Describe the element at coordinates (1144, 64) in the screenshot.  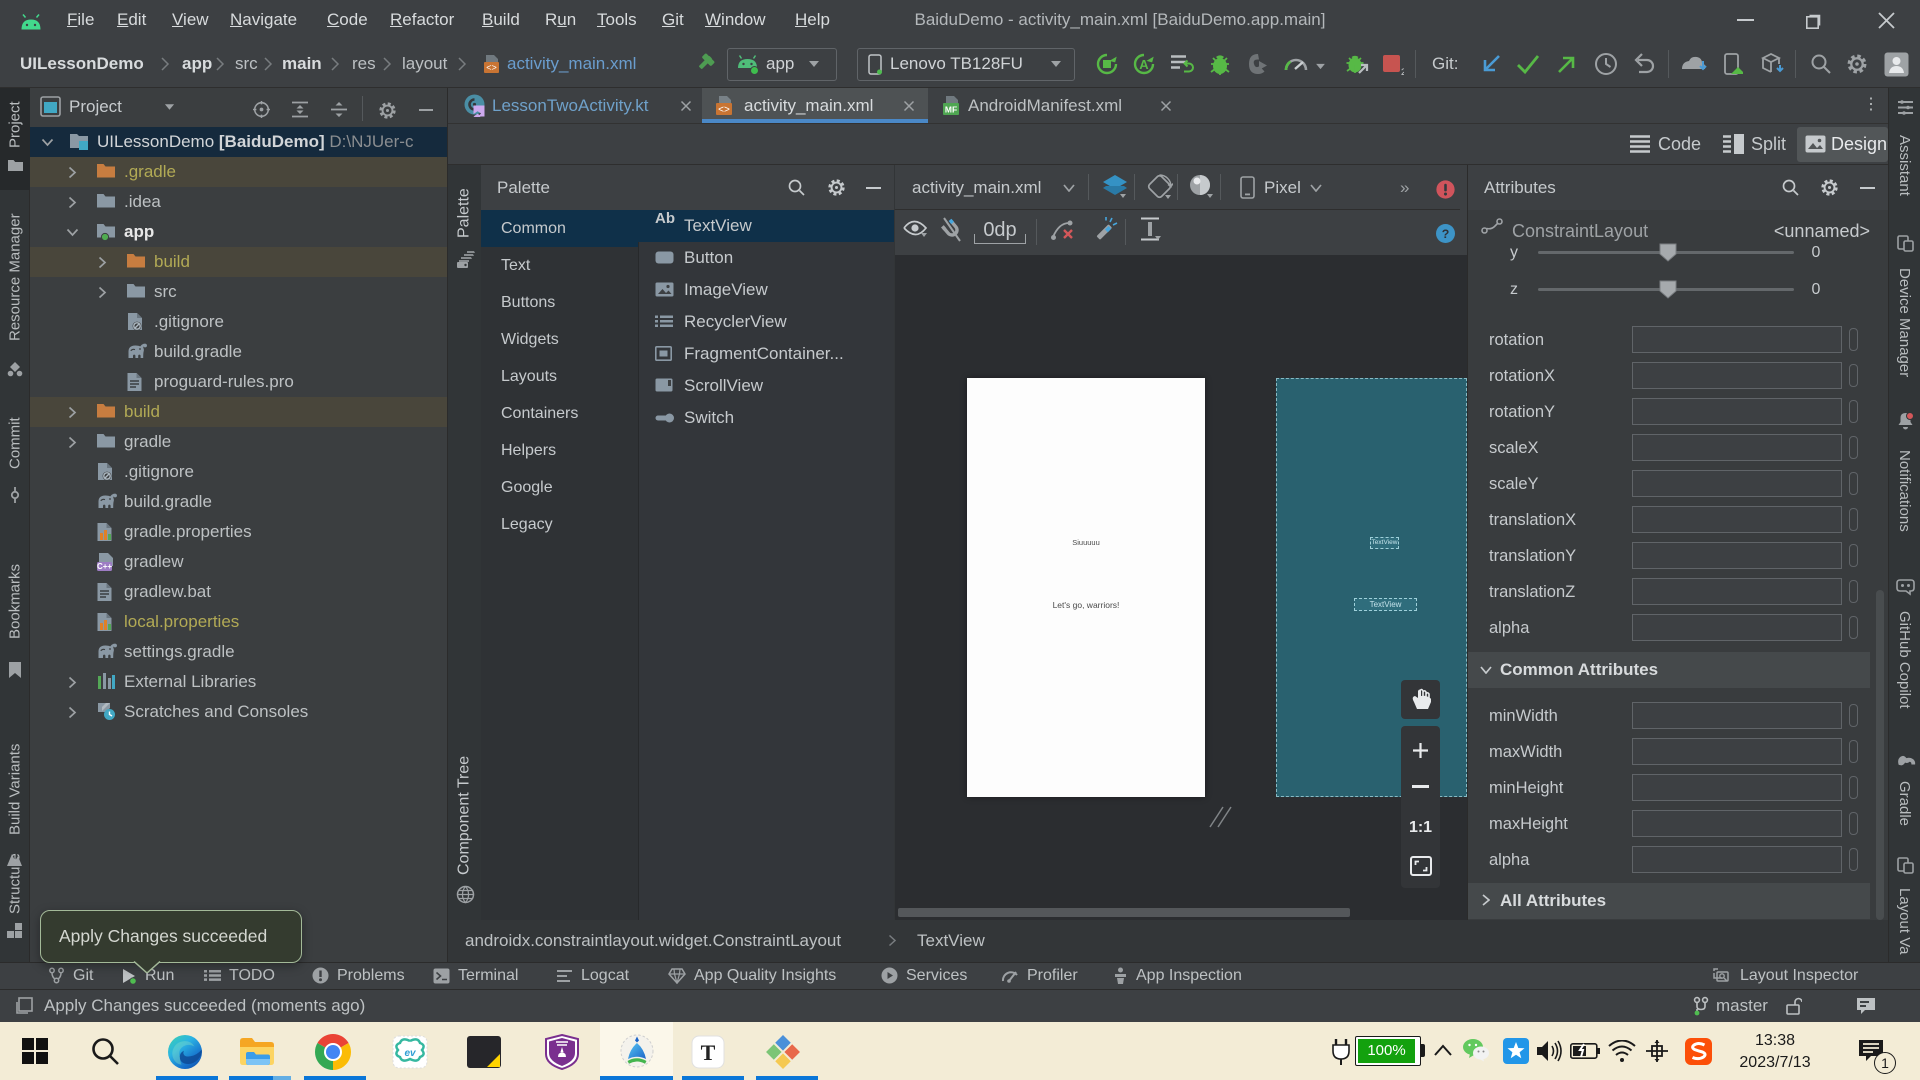
I see `svg-text: A` at that location.